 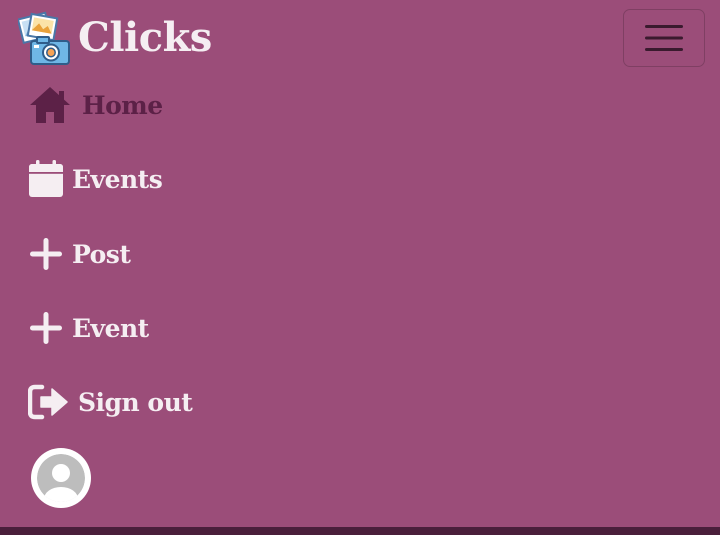 What do you see at coordinates (360, 531) in the screenshot?
I see `bottom-bar` at bounding box center [360, 531].